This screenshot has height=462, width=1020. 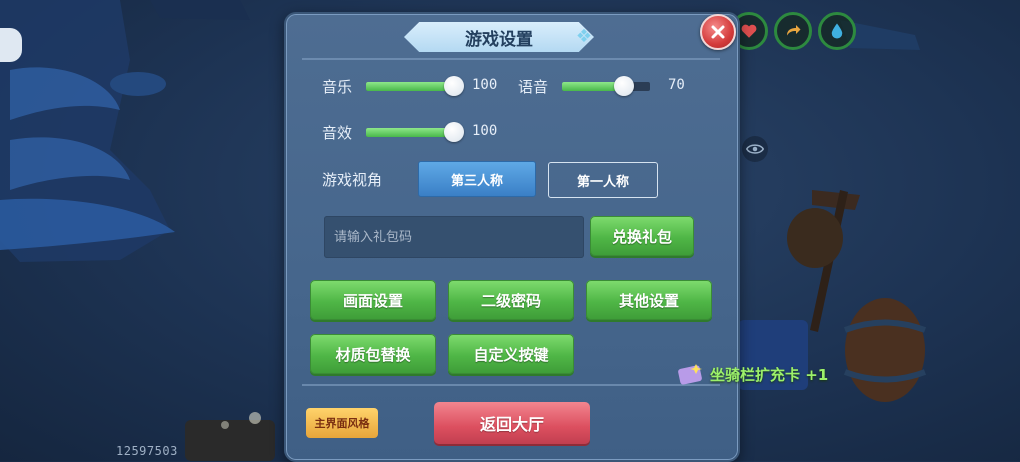 What do you see at coordinates (511, 300) in the screenshot?
I see `second-password-button: 二级密码` at bounding box center [511, 300].